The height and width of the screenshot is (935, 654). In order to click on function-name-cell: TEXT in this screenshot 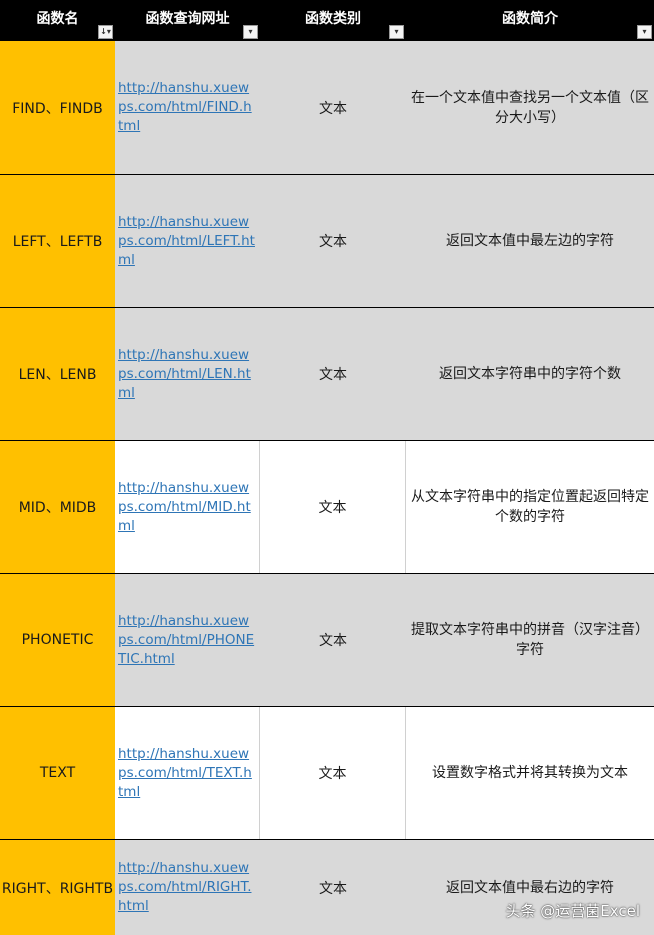, I will do `click(57, 773)`.